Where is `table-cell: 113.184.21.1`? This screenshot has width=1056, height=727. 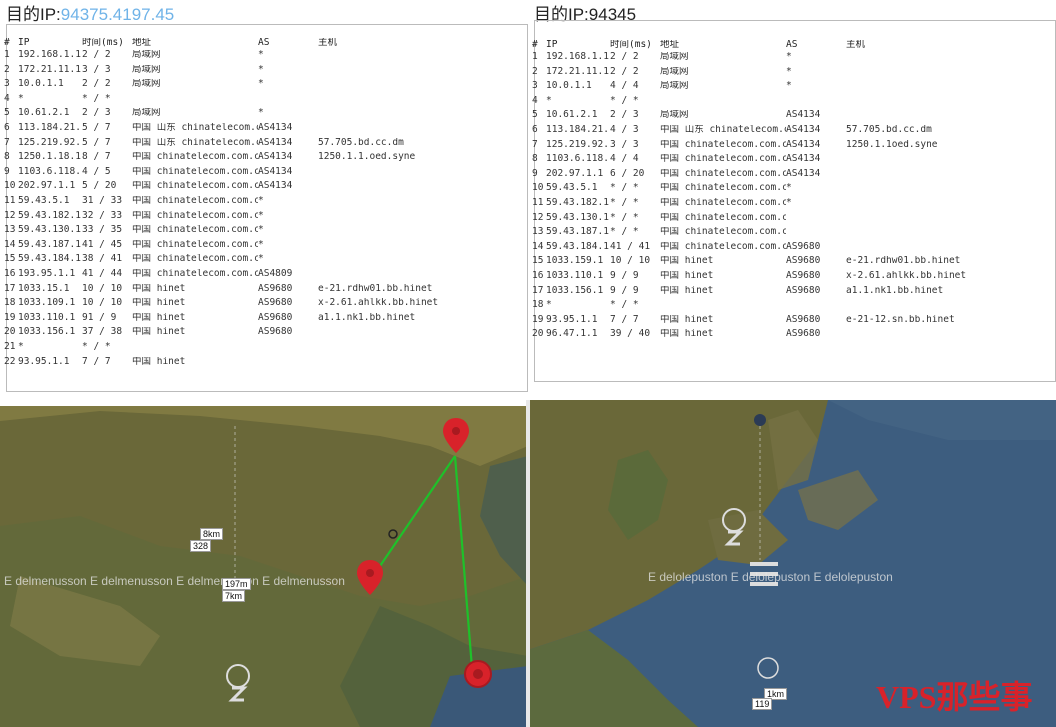
table-cell: 113.184.21.1 is located at coordinates (578, 130).